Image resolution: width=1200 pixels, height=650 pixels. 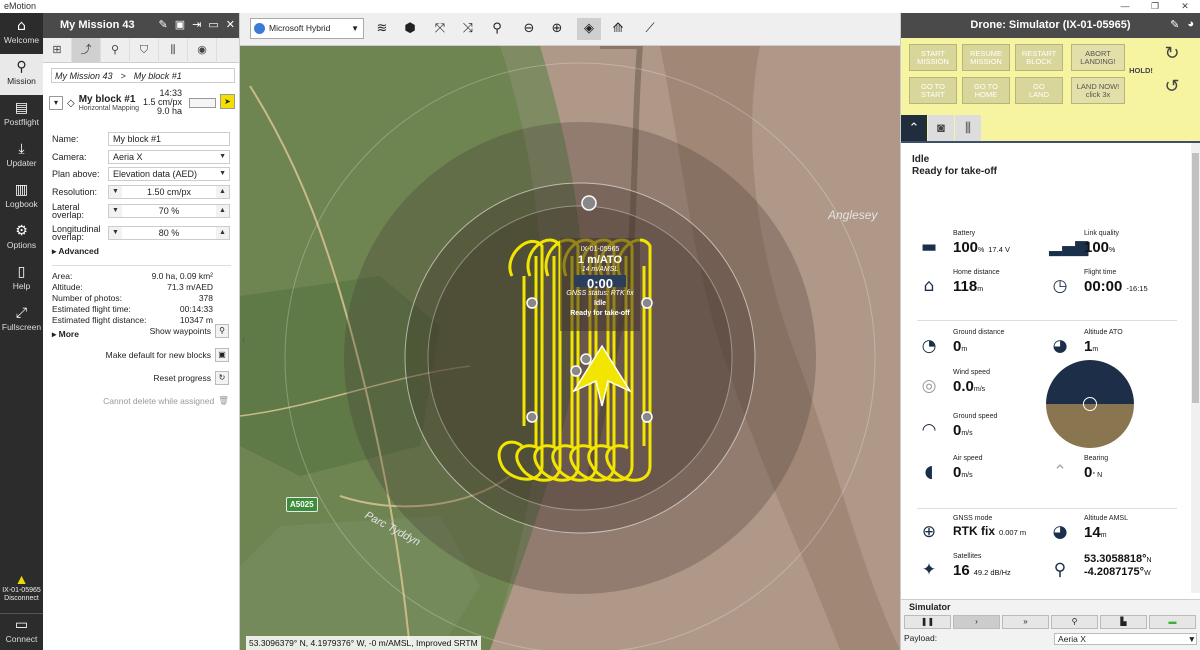 I want to click on nav-help: ▯ Help, so click(x=21, y=279).